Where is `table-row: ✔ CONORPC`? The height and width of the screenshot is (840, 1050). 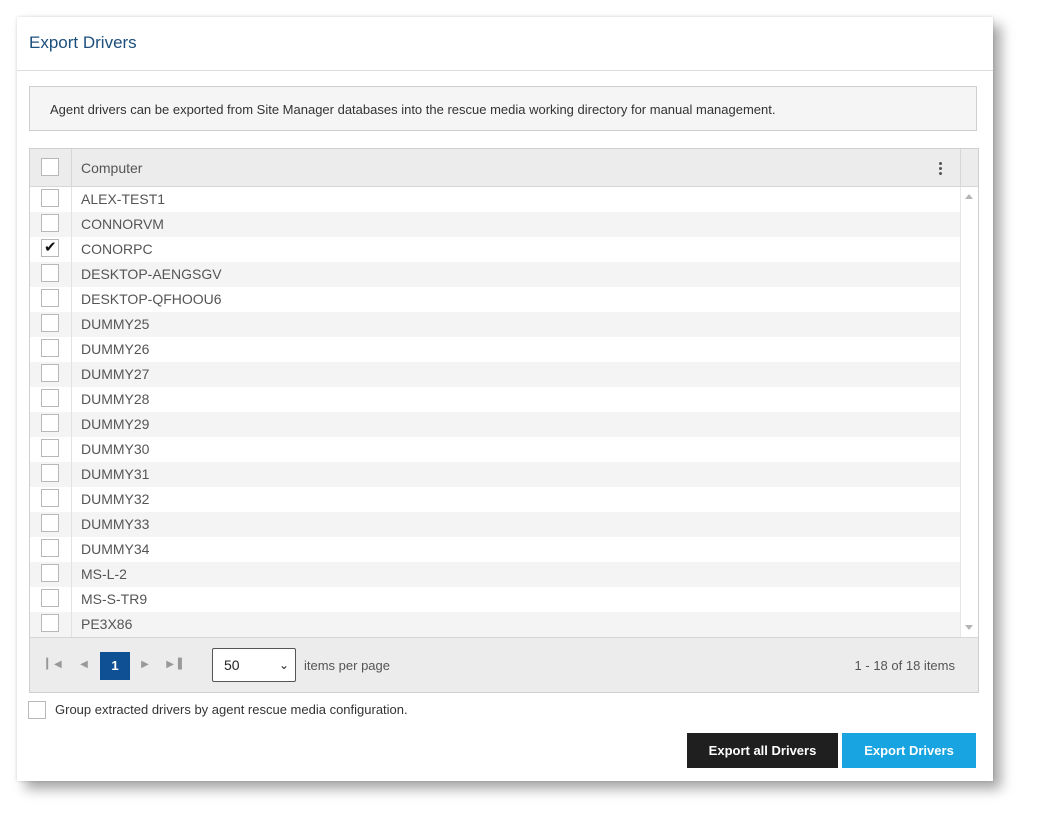
table-row: ✔ CONORPC is located at coordinates (495, 249).